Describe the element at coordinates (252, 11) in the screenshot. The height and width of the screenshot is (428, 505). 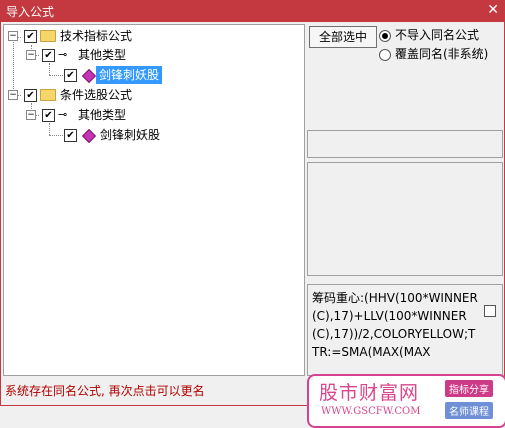
I see `title-bar: 导入公式 ✕` at that location.